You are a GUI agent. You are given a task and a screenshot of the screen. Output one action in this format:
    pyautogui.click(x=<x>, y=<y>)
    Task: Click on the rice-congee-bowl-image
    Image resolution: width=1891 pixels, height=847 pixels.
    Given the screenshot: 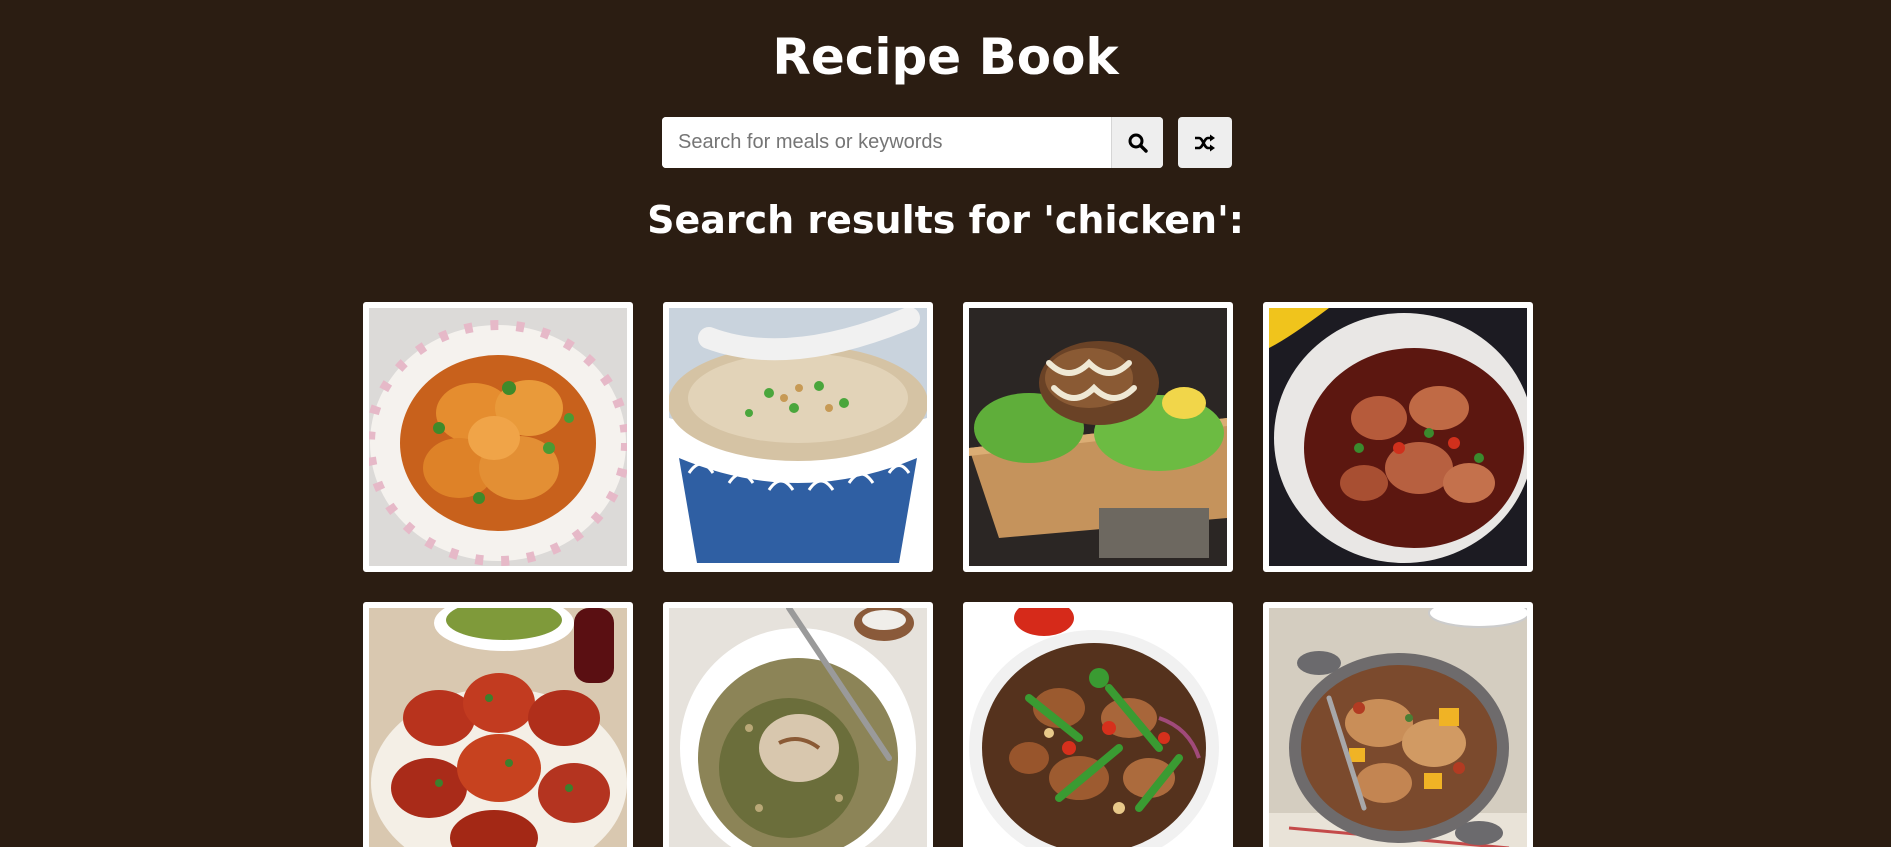 What is the action you would take?
    pyautogui.click(x=798, y=437)
    